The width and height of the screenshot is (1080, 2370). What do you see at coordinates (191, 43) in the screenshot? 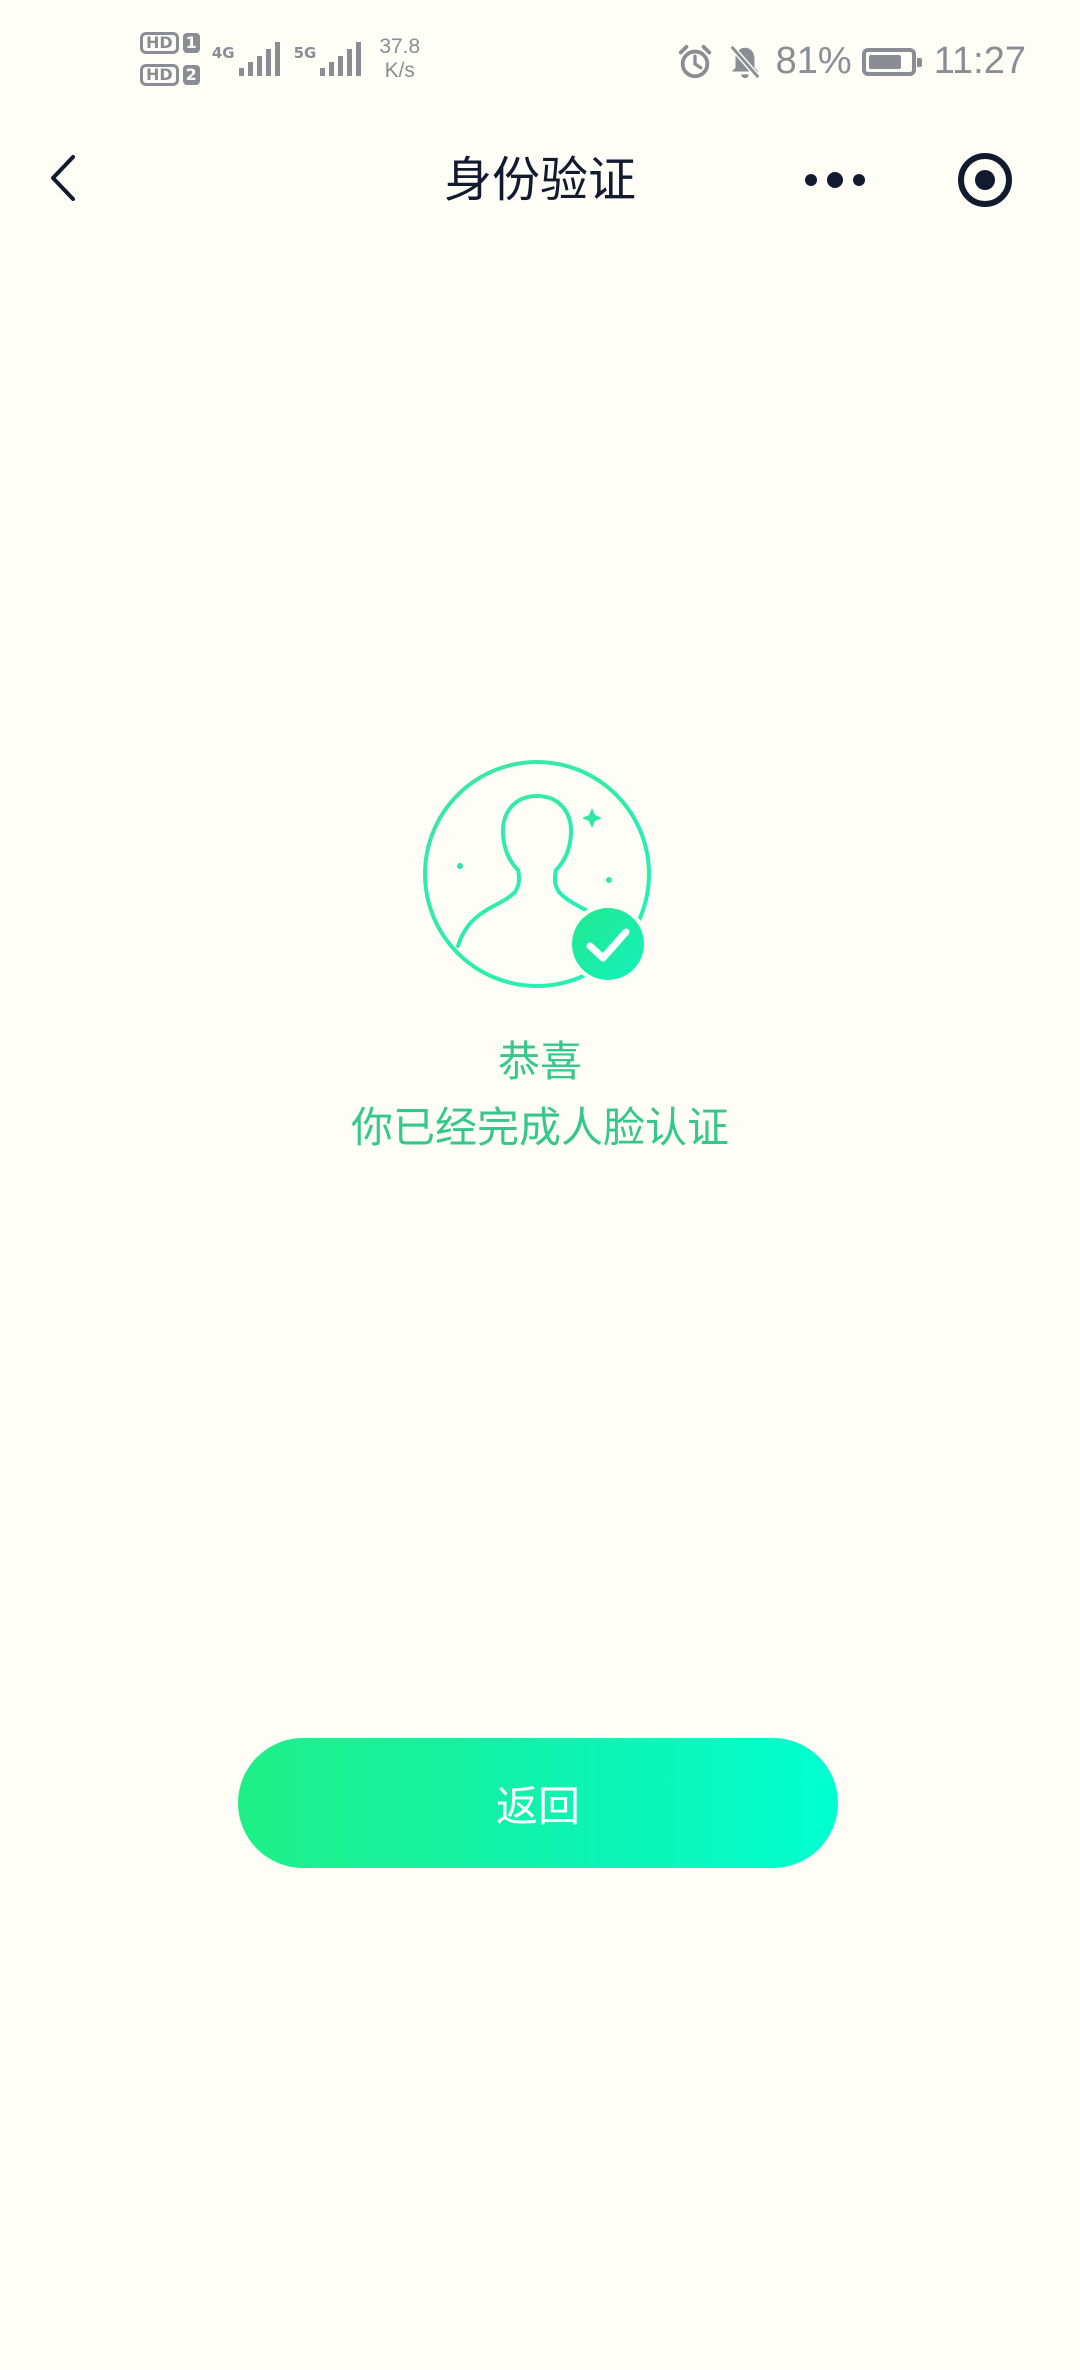
I see `sim-number: 1` at bounding box center [191, 43].